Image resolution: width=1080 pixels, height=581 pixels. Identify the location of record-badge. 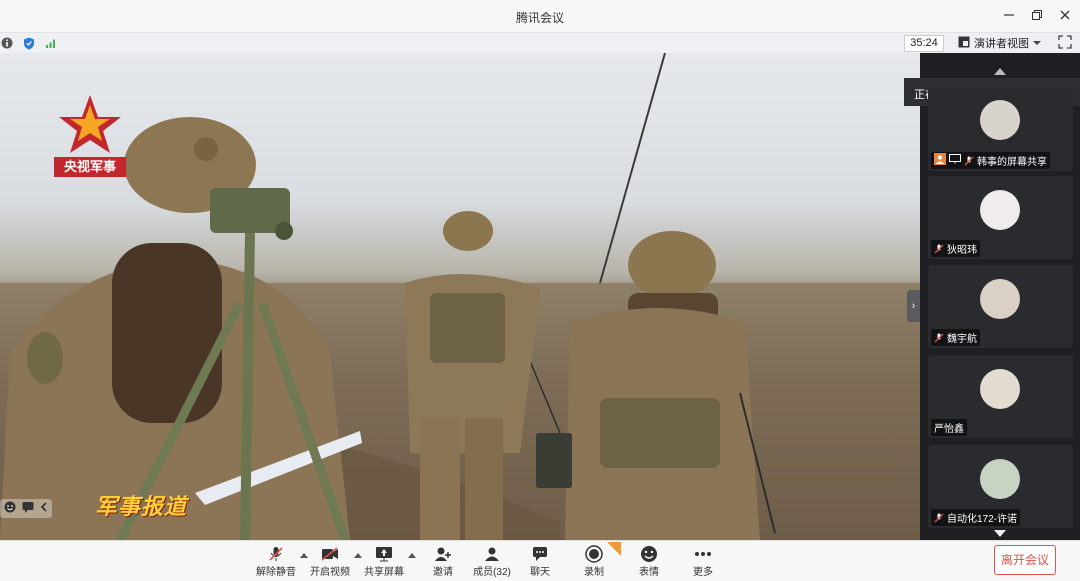
(614, 549).